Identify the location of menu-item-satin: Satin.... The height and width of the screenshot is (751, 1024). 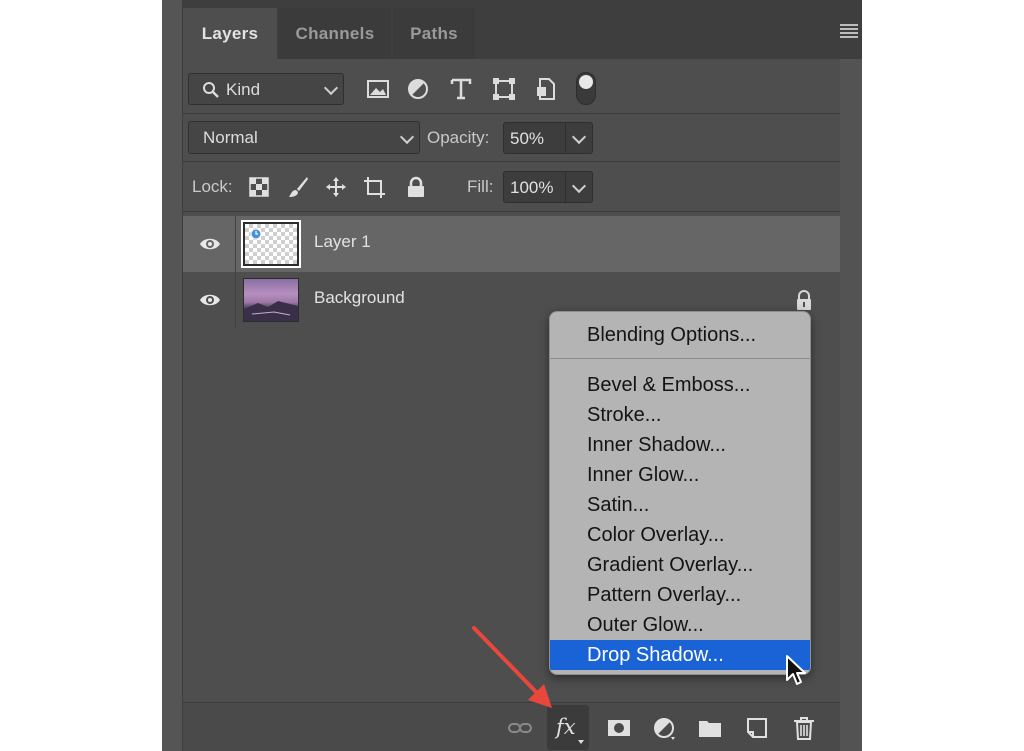
(680, 505).